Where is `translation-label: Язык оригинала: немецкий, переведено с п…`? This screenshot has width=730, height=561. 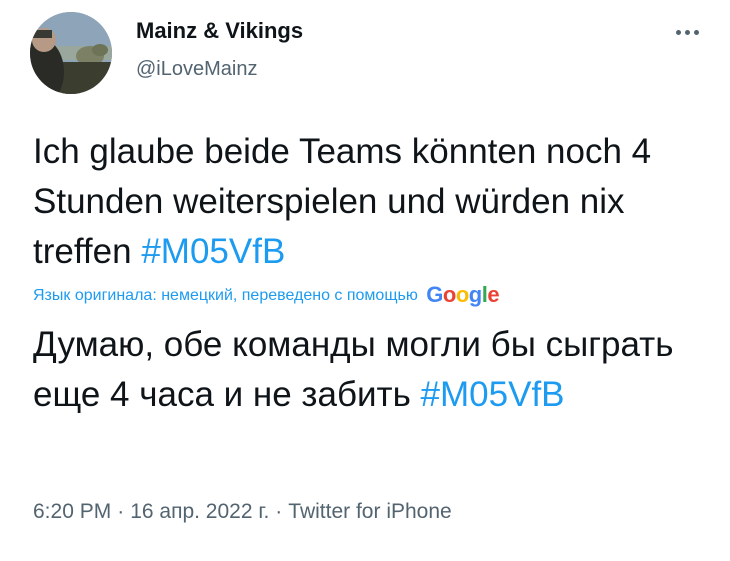 translation-label: Язык оригинала: немецкий, переведено с п… is located at coordinates (225, 295).